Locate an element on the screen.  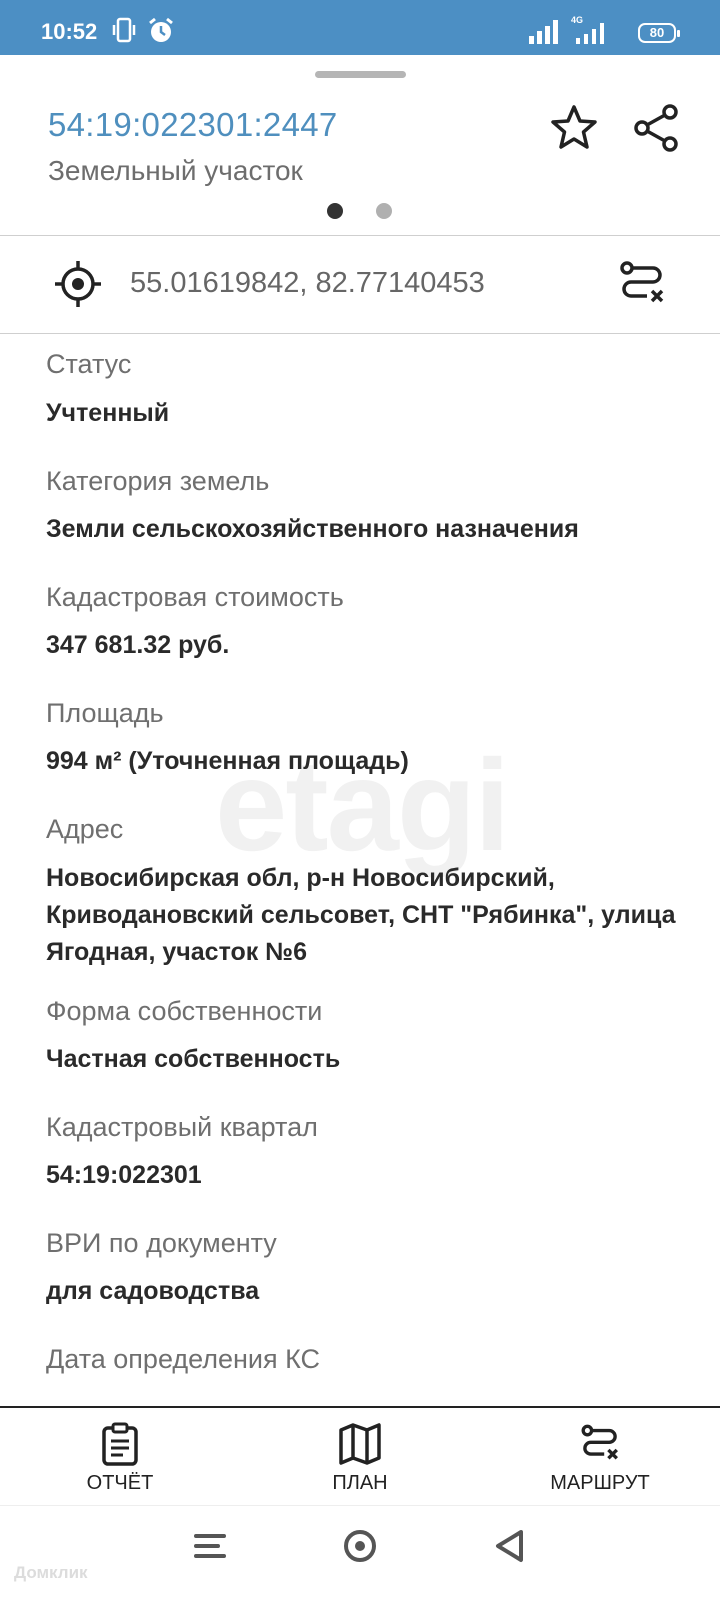
field-label-ownership: Форма собственности is located at coordinates (184, 1011).